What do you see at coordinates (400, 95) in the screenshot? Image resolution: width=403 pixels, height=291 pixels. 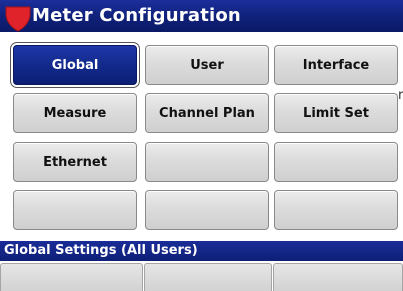 I see `edge-text: r` at bounding box center [400, 95].